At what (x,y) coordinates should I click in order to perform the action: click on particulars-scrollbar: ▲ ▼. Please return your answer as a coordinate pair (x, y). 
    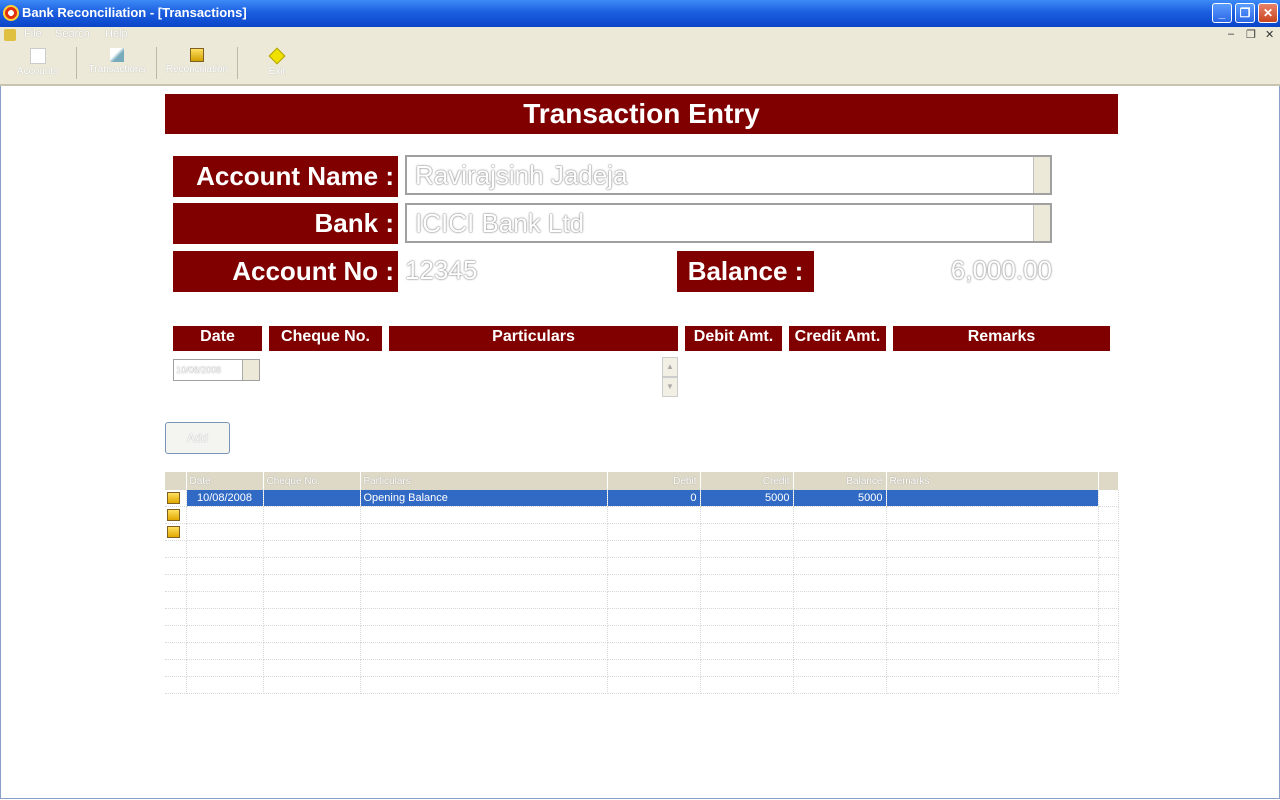
    Looking at the image, I should click on (670, 378).